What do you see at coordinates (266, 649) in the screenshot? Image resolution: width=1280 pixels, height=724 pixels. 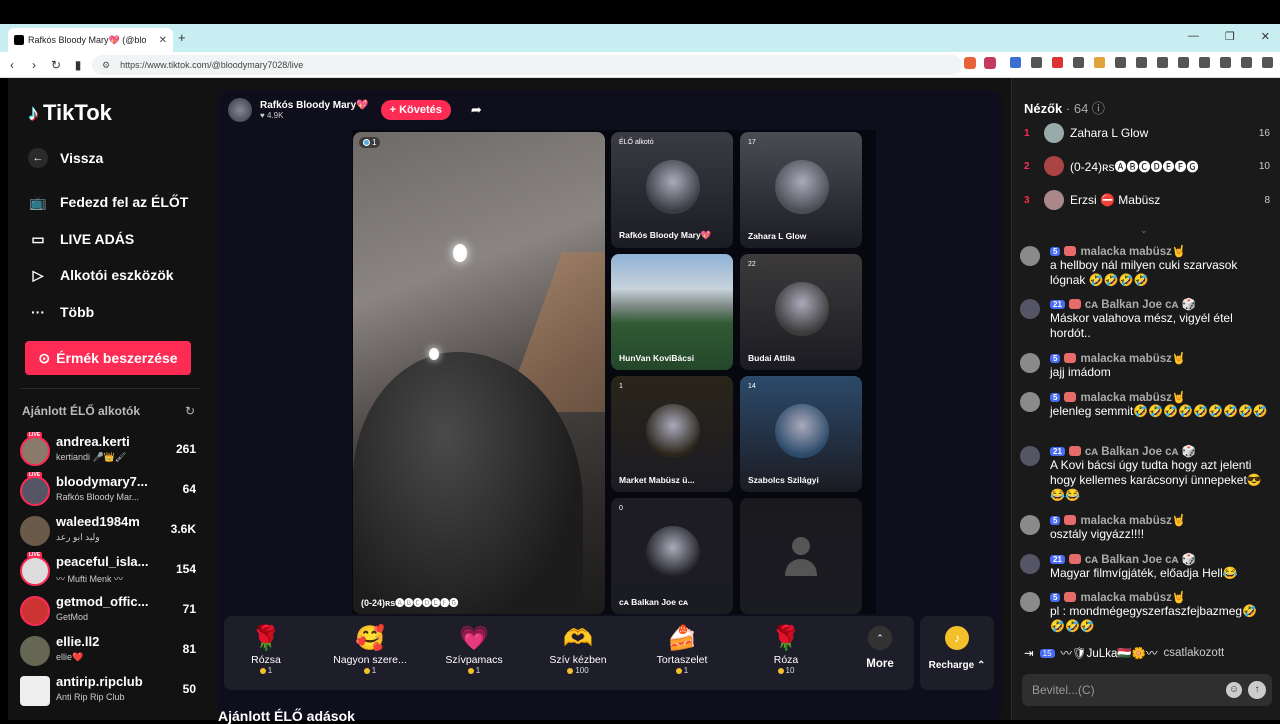 I see `gift-item: 🌹 Rózsa 1` at bounding box center [266, 649].